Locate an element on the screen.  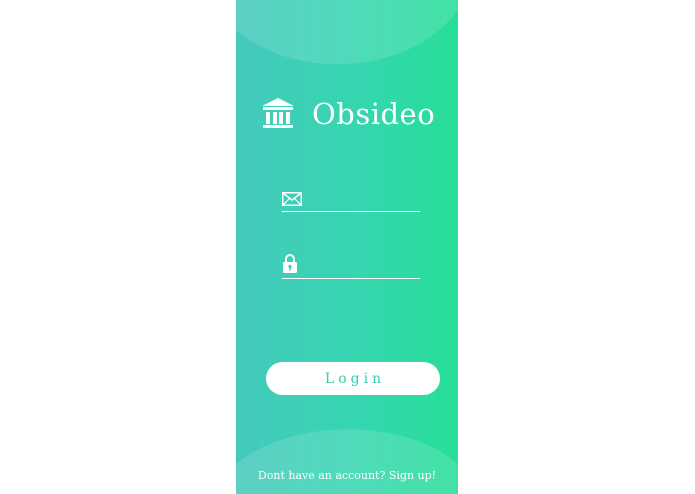
password-field is located at coordinates (351, 265).